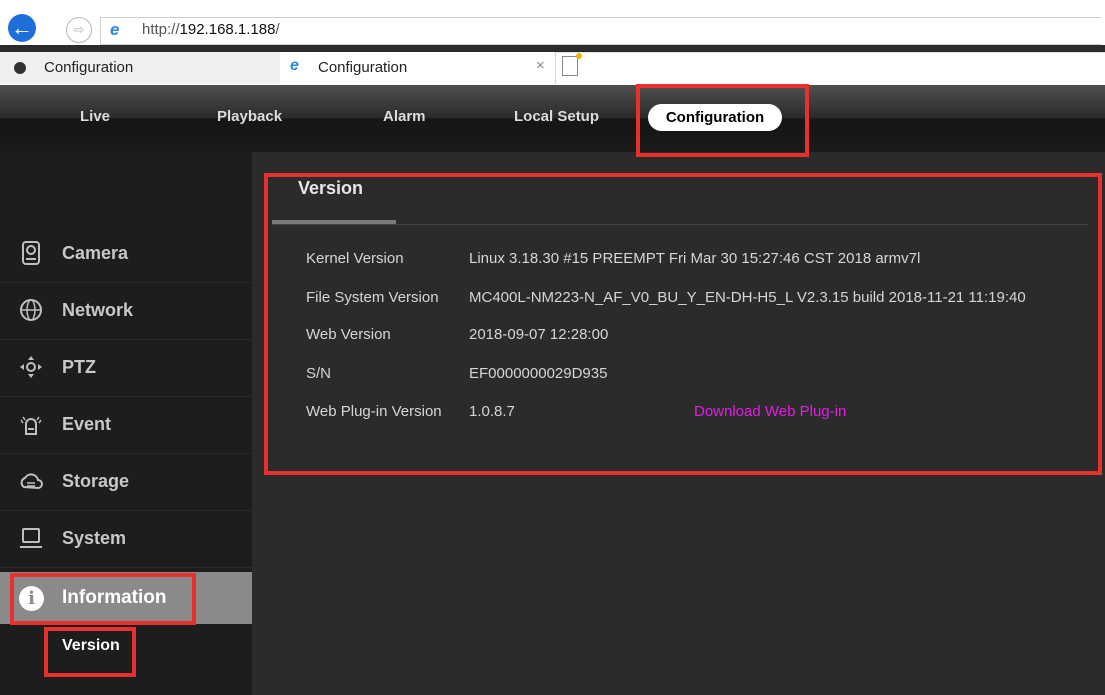 This screenshot has width=1105, height=695. Describe the element at coordinates (90, 652) in the screenshot. I see `highlight-box-version` at that location.